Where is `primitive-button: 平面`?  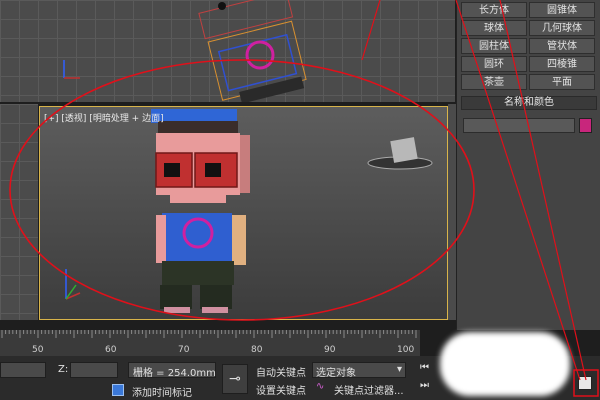
primitive-button: 平面 is located at coordinates (562, 82).